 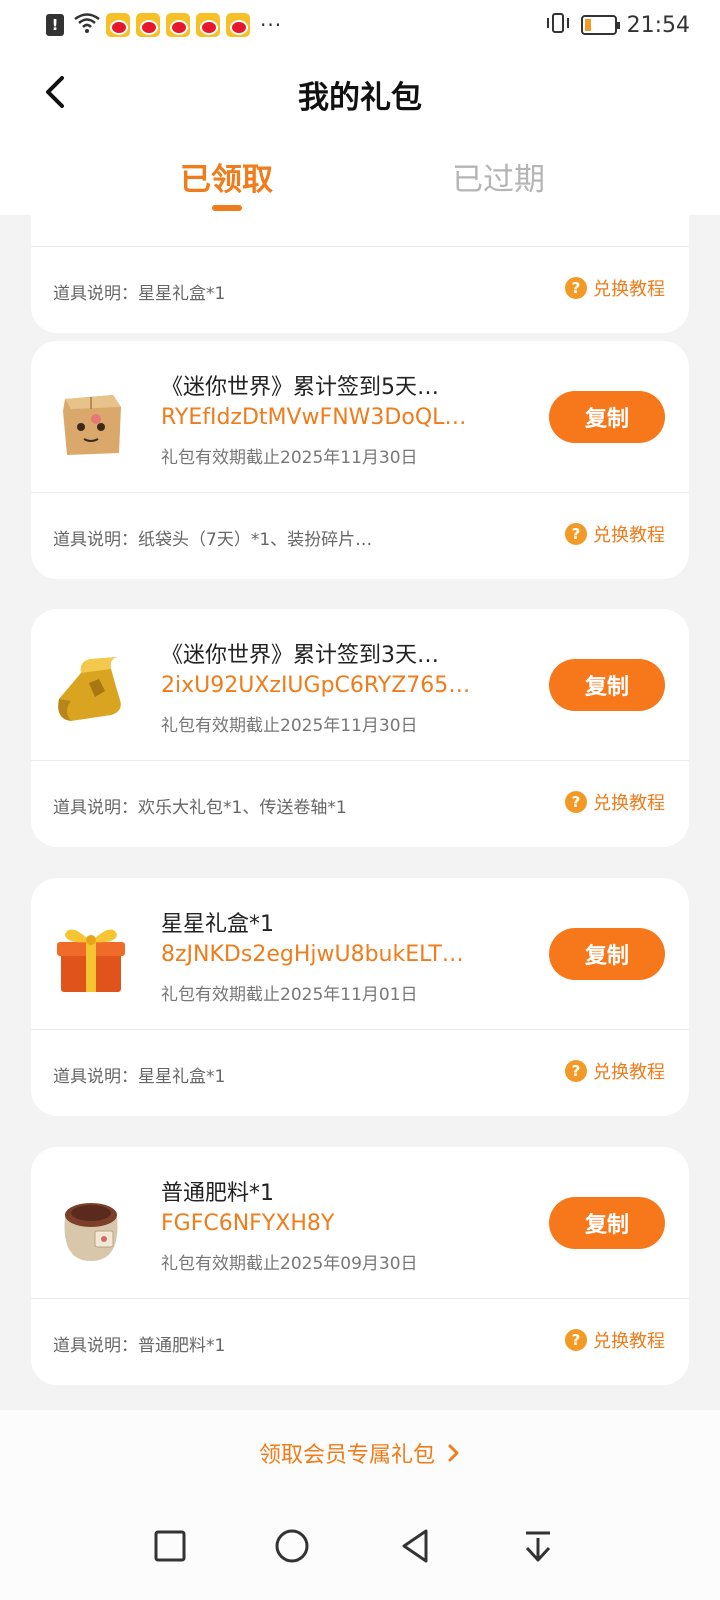 I want to click on card-bottom: 道具说明：欢乐大礼包*1、传送卷轴*1 ? 兑换教程, so click(x=360, y=804).